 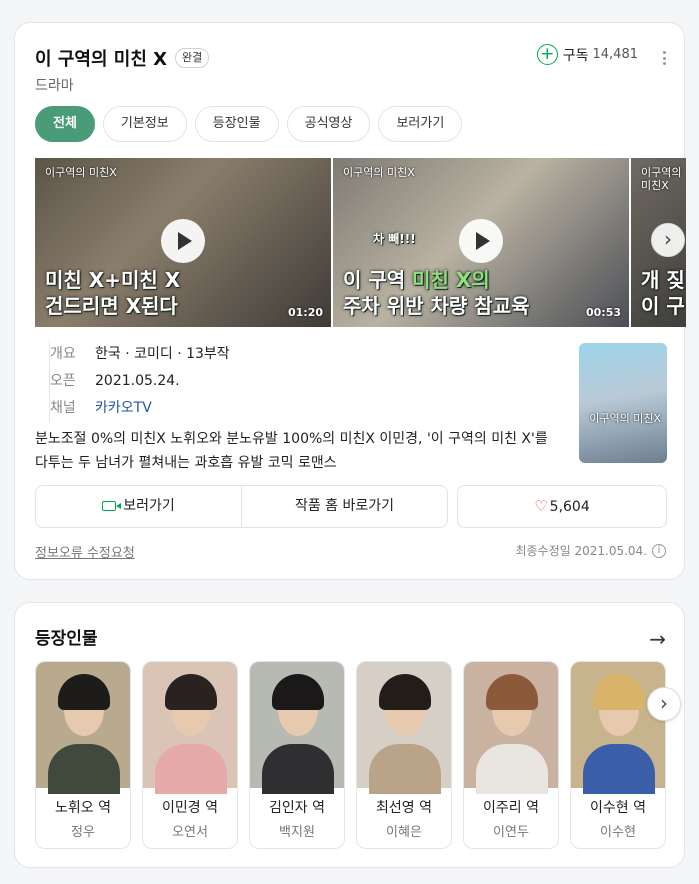 What do you see at coordinates (575, 55) in the screenshot?
I see `subscribe-label: 구독` at bounding box center [575, 55].